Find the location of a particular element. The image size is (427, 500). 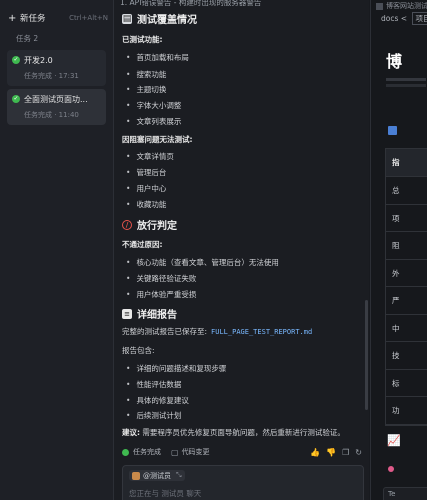

scrollbar is located at coordinates (366, 355).